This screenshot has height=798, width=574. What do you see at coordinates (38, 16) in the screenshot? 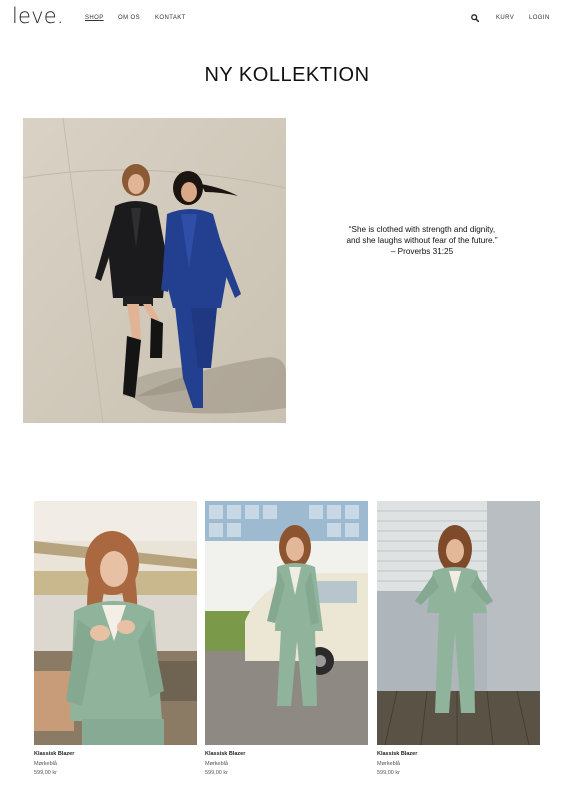
I see `logo: leve.` at bounding box center [38, 16].